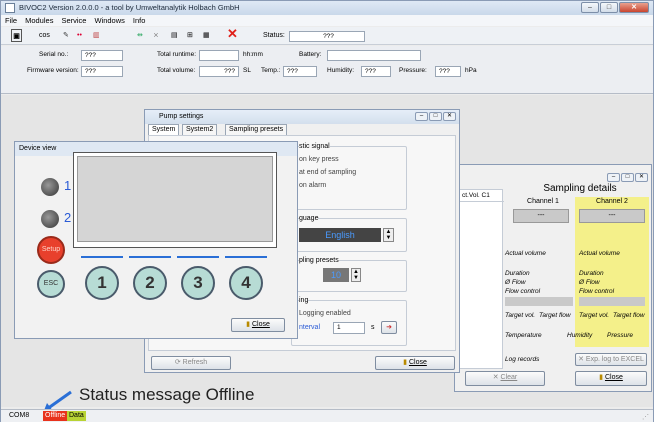  What do you see at coordinates (232, 33) in the screenshot?
I see `stop-icon: ✕` at bounding box center [232, 33].